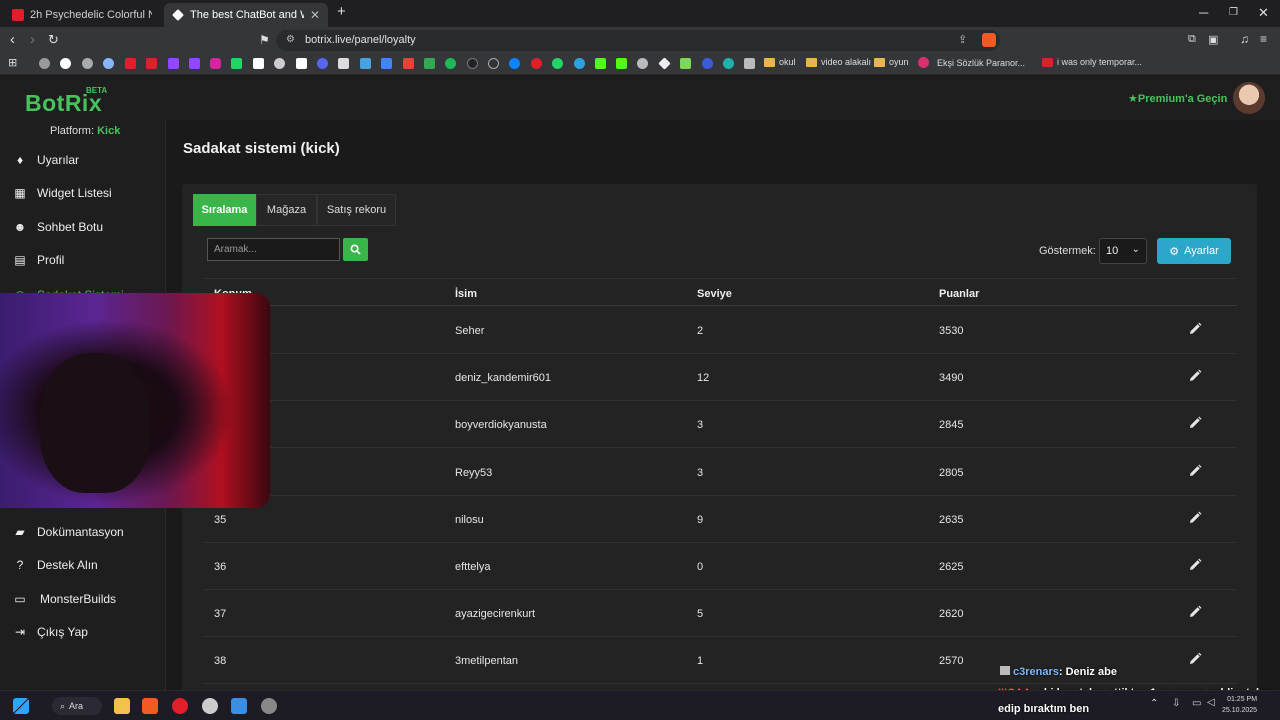 Image resolution: width=1280 pixels, height=720 pixels. Describe the element at coordinates (466, 294) in the screenshot. I see `column-header-name: İsim` at that location.